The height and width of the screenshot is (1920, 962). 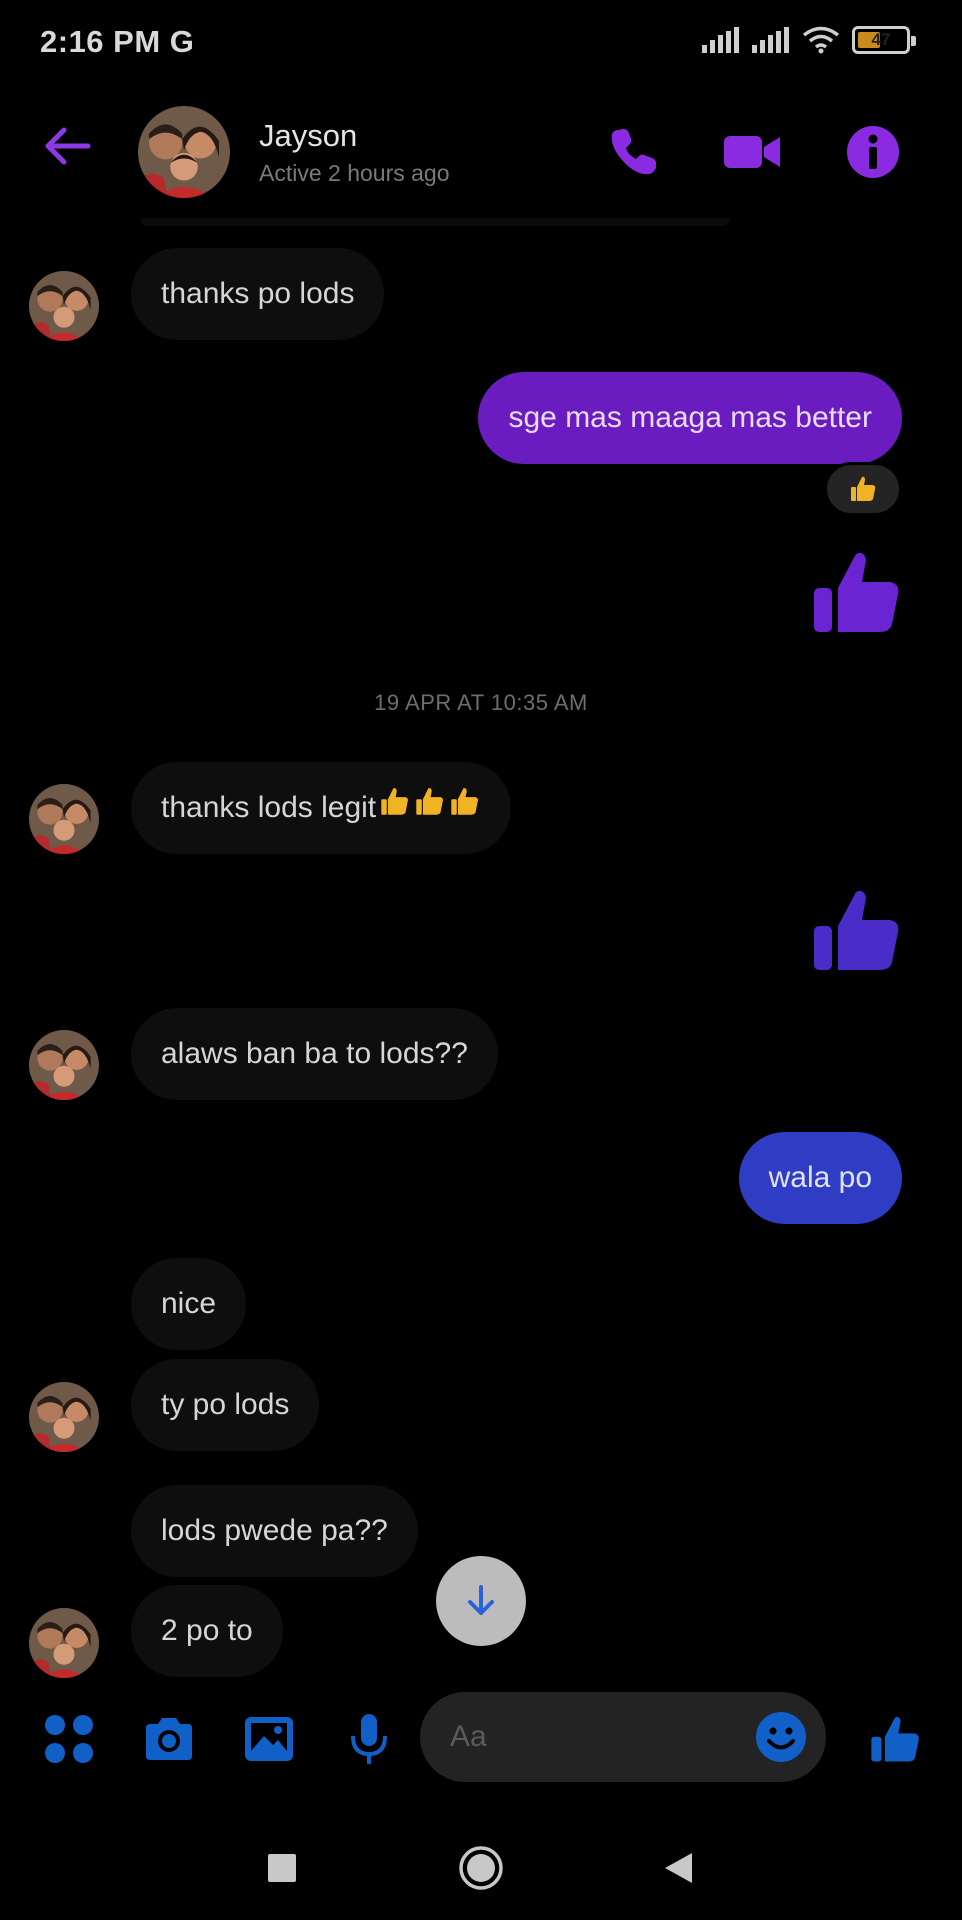 I want to click on clock: 2:16 PM, so click(x=100, y=41).